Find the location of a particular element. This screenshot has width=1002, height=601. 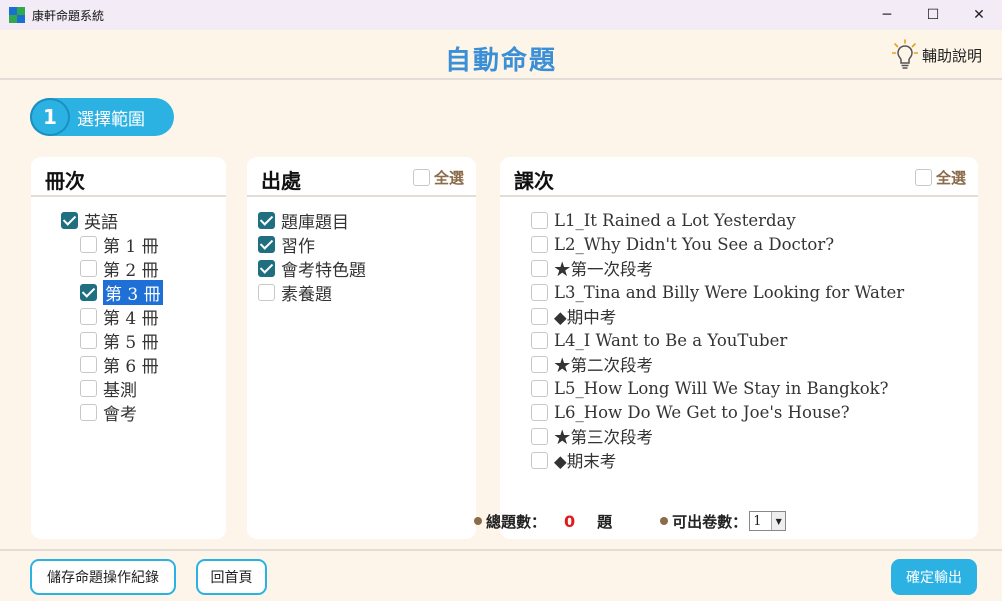

volume-label: 第 4 冊 is located at coordinates (131, 318).